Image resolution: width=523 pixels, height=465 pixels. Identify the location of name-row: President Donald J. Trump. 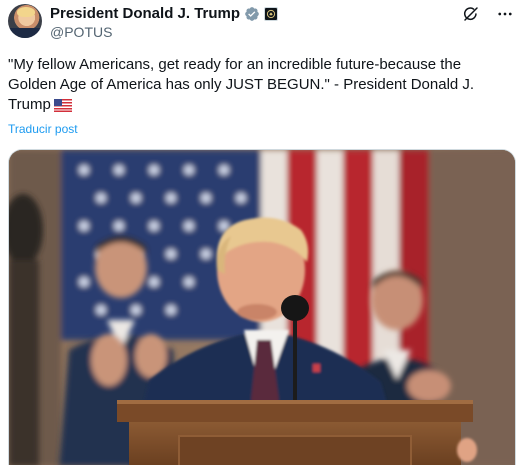
(164, 14).